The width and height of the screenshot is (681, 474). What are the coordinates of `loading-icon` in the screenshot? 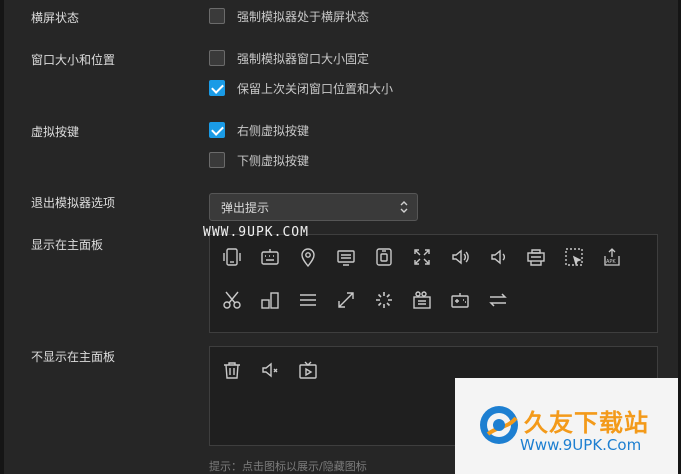 It's located at (384, 300).